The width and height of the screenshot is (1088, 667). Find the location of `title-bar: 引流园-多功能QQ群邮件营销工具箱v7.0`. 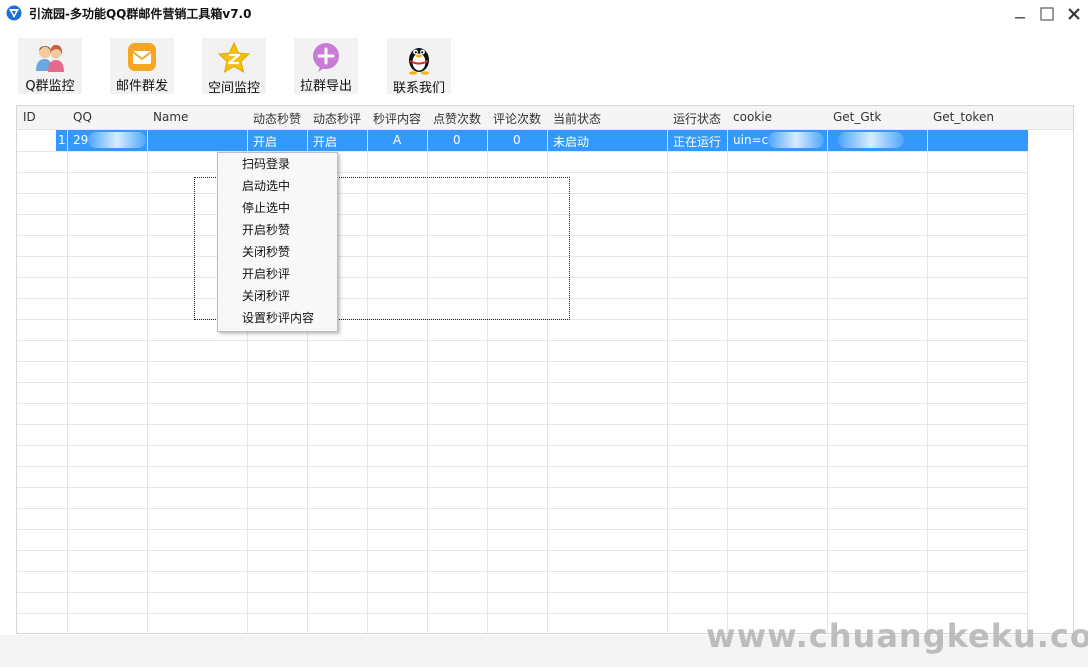

title-bar: 引流园-多功能QQ群邮件营销工具箱v7.0 is located at coordinates (544, 15).